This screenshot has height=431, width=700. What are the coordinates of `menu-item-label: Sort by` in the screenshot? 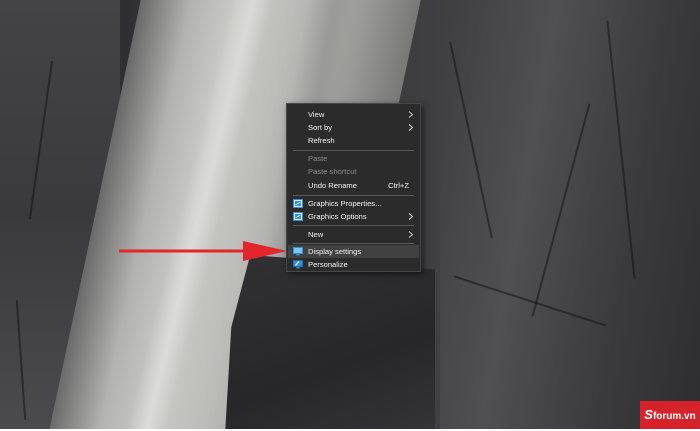 It's located at (320, 127).